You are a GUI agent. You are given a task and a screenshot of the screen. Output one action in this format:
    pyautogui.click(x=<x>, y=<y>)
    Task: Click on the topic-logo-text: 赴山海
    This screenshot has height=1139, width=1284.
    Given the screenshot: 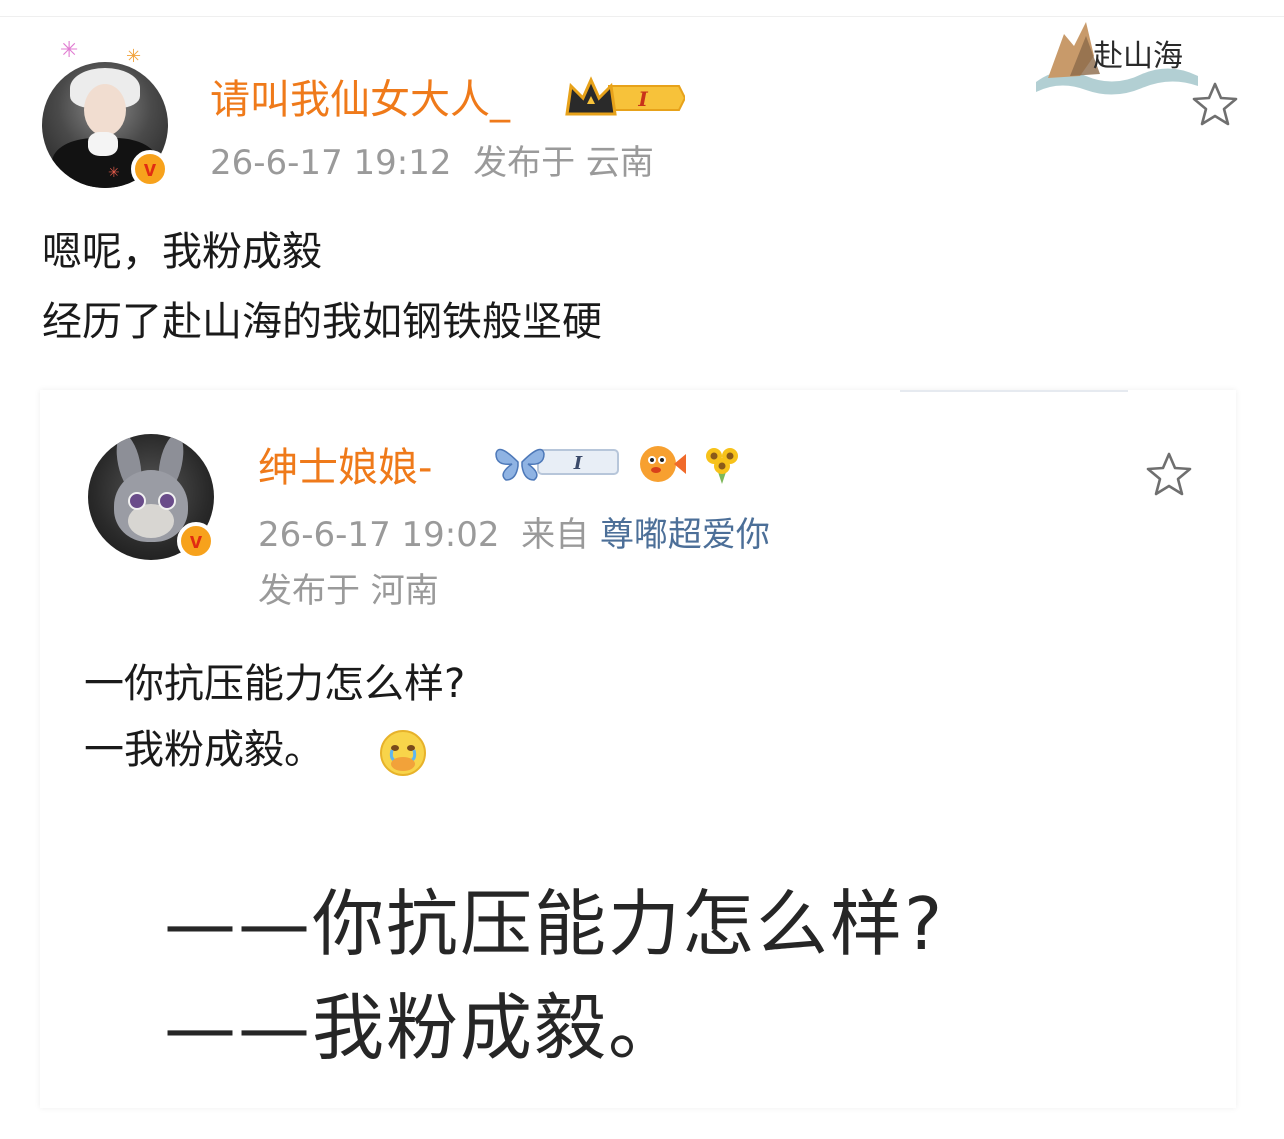 What is the action you would take?
    pyautogui.click(x=1138, y=56)
    